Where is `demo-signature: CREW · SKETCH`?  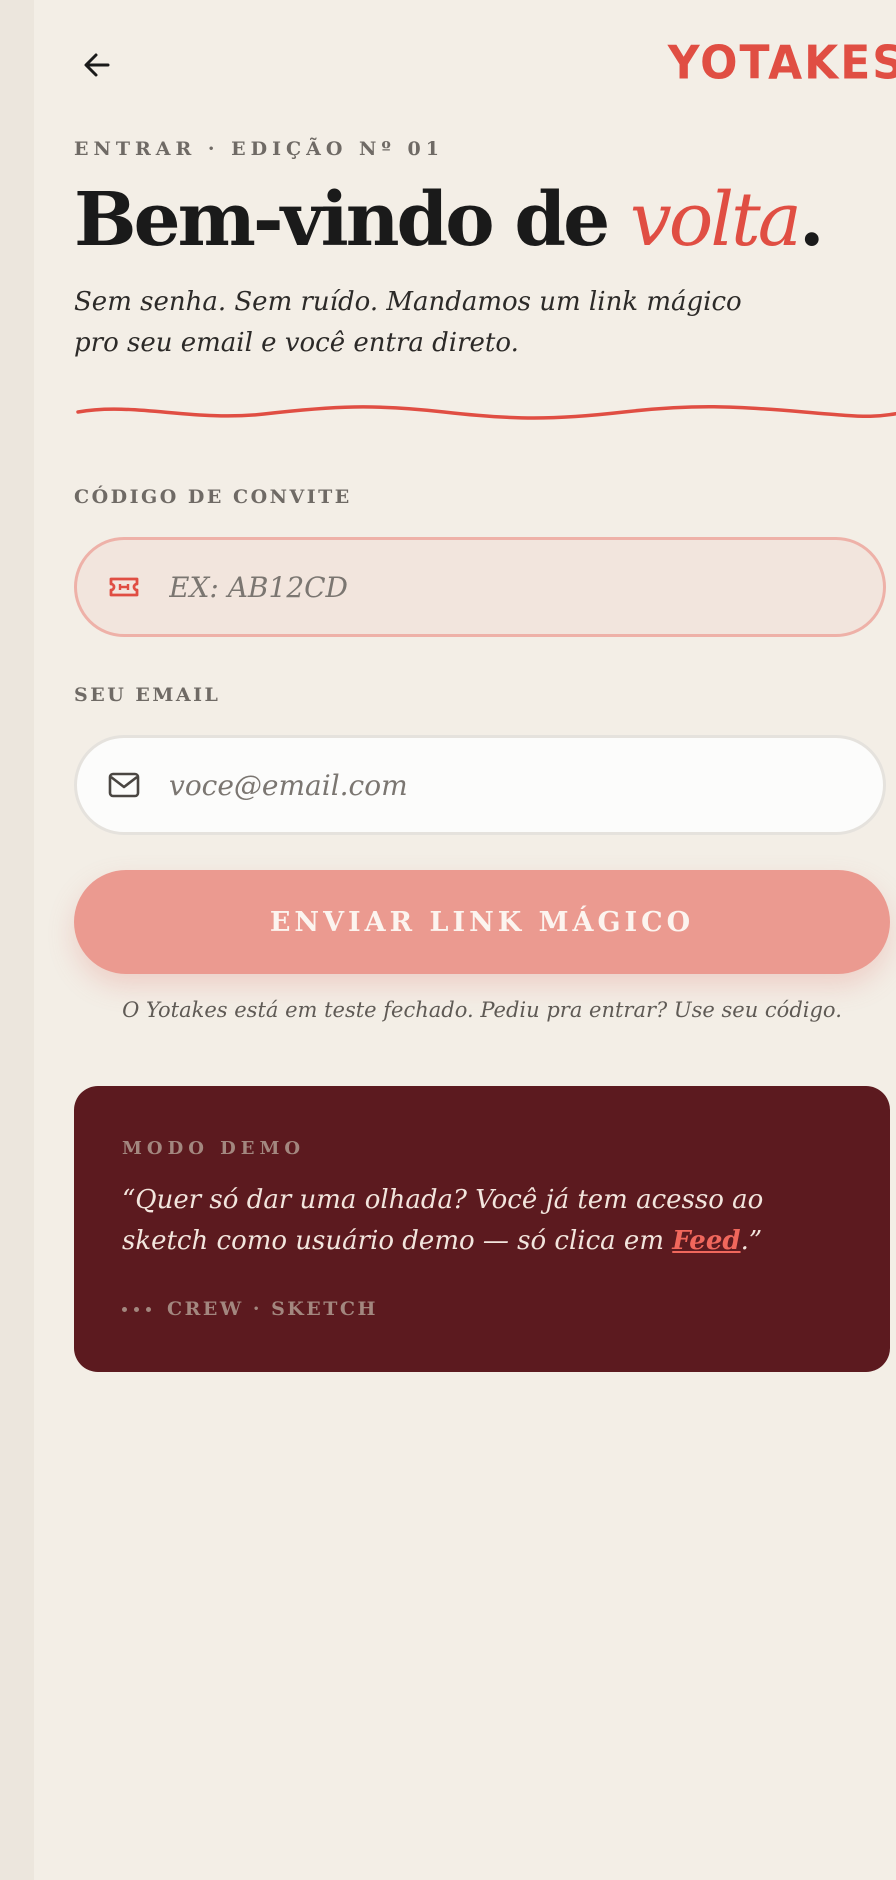
demo-signature: CREW · SKETCH is located at coordinates (250, 1309).